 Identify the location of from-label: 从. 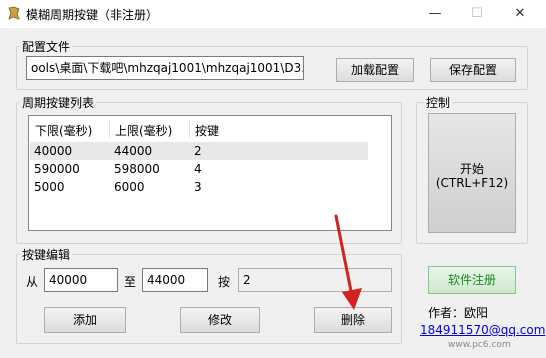
(32, 282).